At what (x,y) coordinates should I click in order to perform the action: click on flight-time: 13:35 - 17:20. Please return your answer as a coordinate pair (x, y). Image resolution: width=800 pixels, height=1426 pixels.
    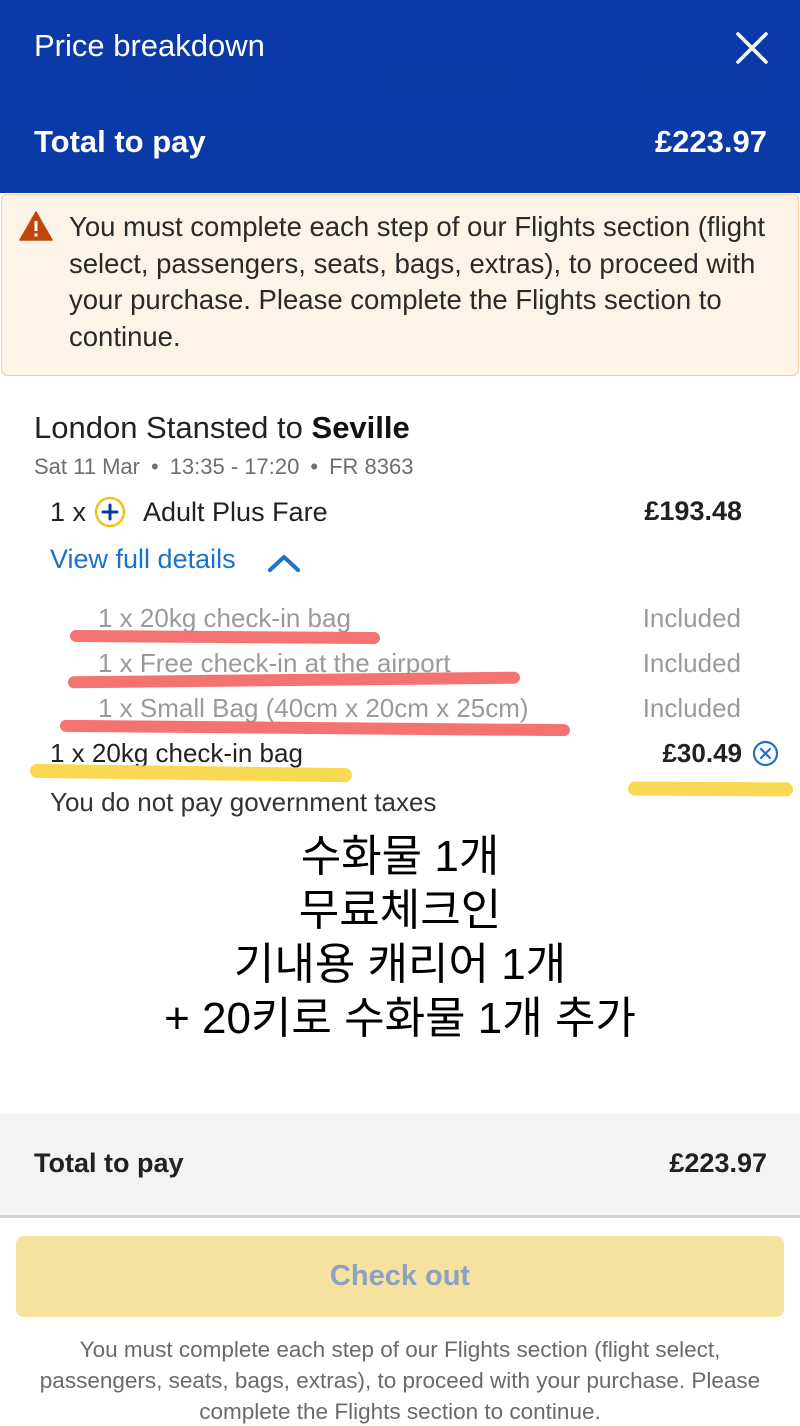
    Looking at the image, I should click on (234, 466).